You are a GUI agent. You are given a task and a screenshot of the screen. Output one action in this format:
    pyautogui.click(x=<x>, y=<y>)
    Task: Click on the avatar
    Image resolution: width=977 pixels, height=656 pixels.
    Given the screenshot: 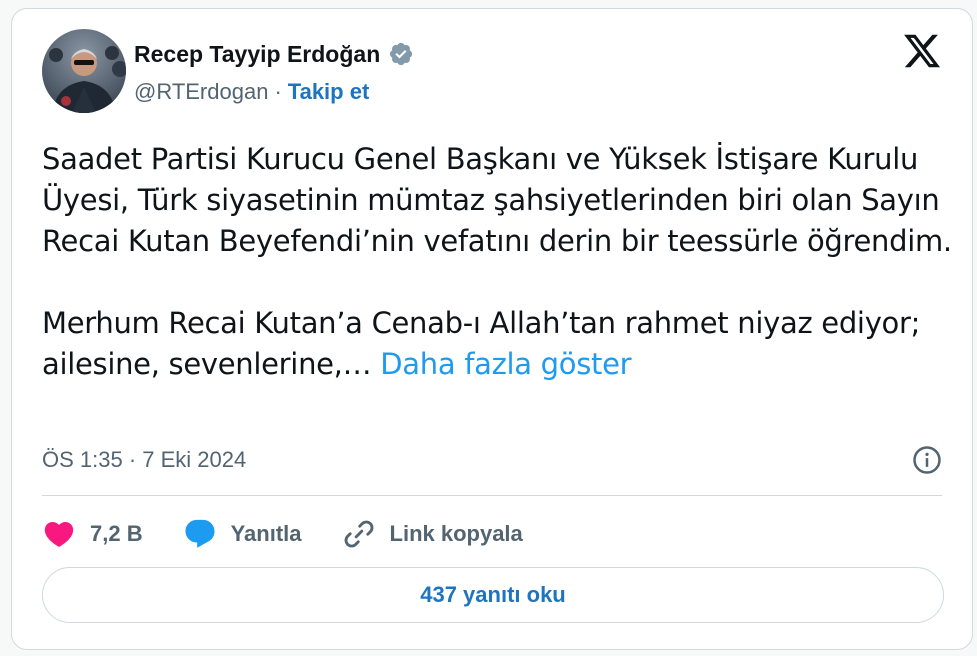 What is the action you would take?
    pyautogui.click(x=84, y=71)
    